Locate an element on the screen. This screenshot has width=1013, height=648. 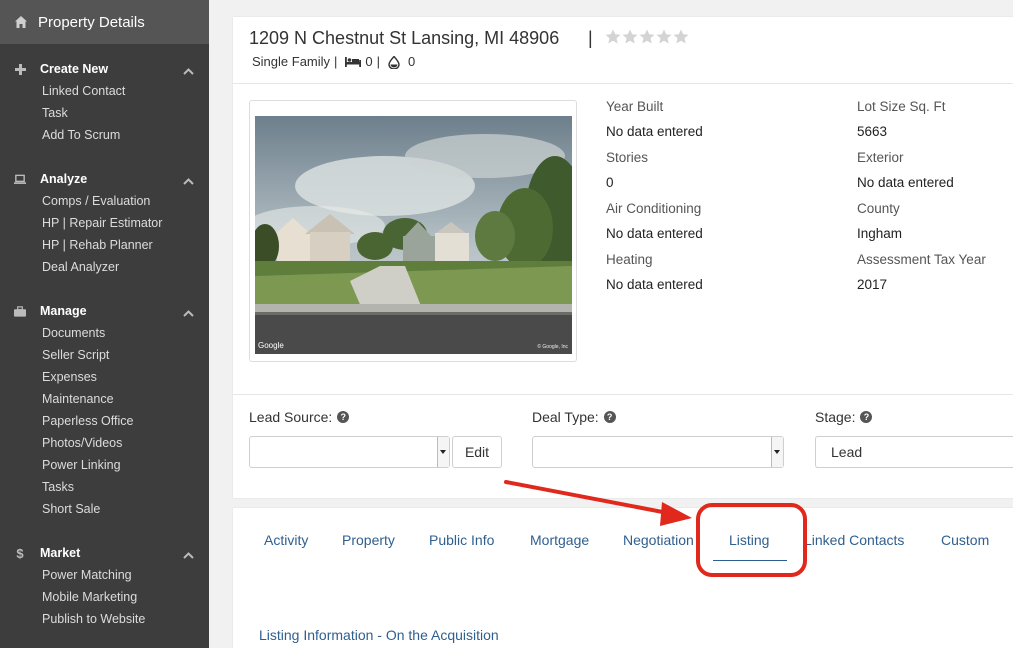
laptop-icon is located at coordinates (20, 179).